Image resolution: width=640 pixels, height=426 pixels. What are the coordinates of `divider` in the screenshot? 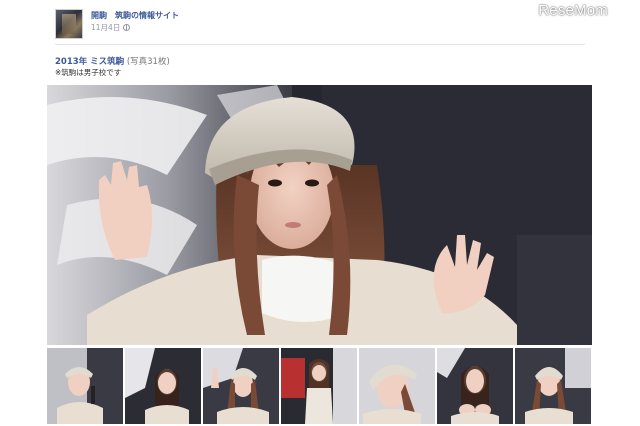 It's located at (320, 44).